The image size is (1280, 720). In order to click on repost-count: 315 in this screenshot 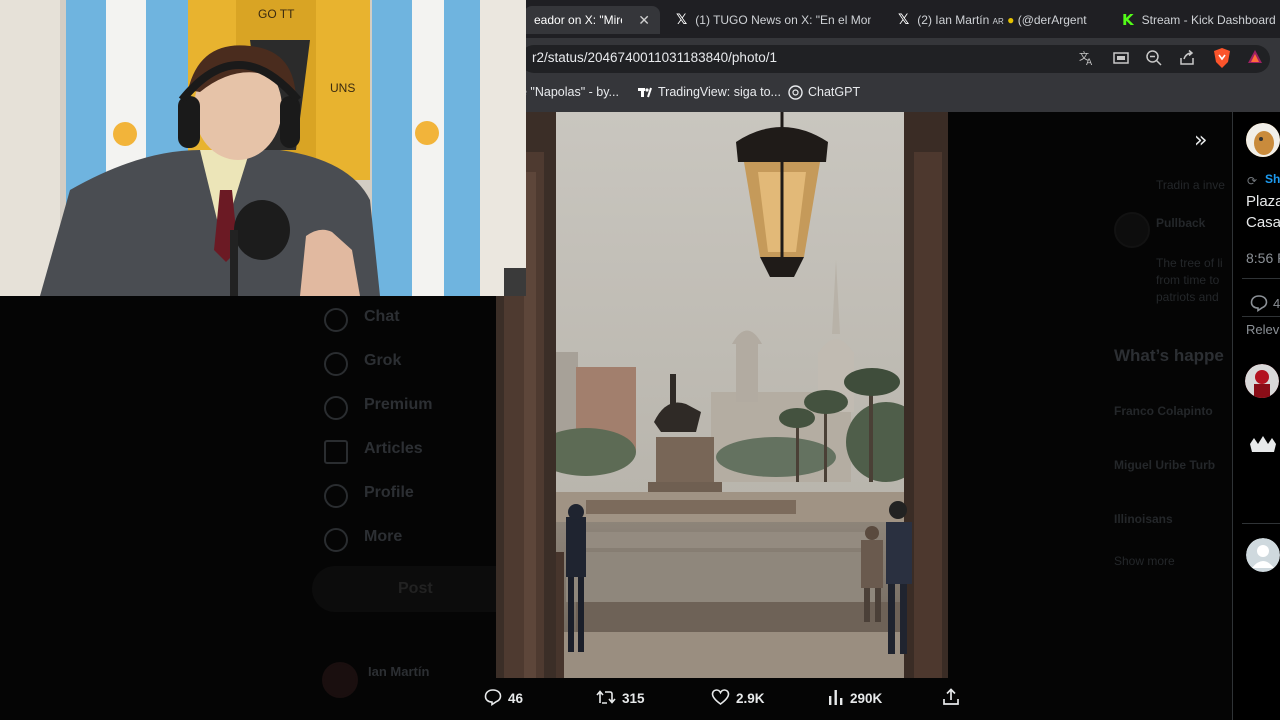, I will do `click(633, 698)`.